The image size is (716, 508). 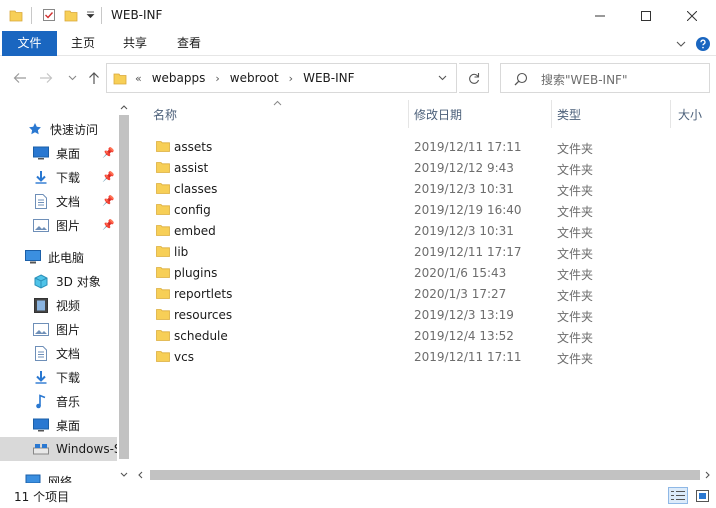 I want to click on tab-share: 共享, so click(x=135, y=43).